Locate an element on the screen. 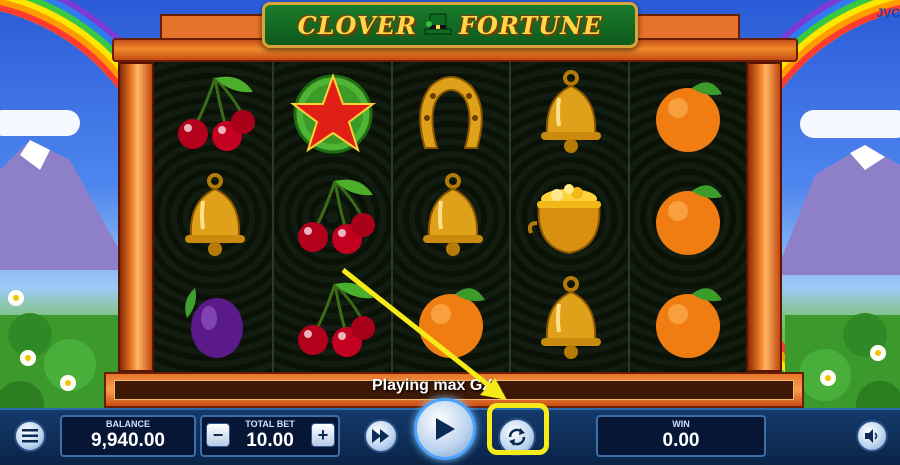  autoplay-icon is located at coordinates (517, 437).